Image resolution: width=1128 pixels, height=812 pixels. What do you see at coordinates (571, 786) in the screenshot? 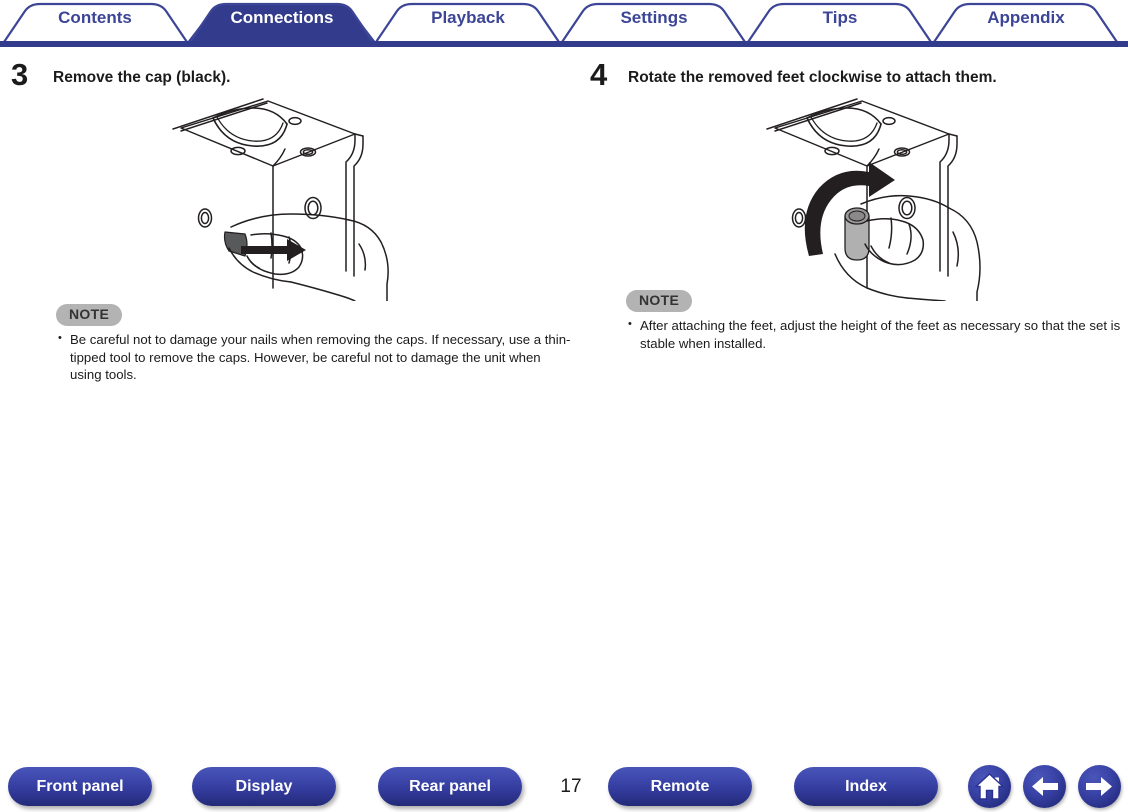
I see `page-number: 17` at bounding box center [571, 786].